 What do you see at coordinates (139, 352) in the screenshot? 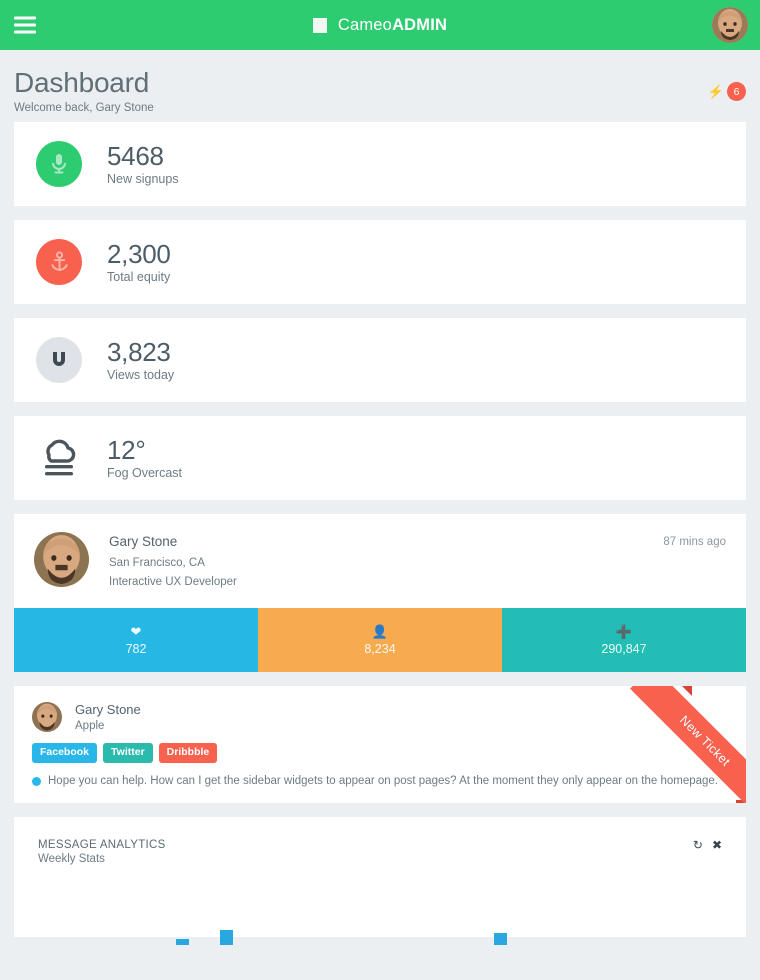
I see `stat-value: 3,823` at bounding box center [139, 352].